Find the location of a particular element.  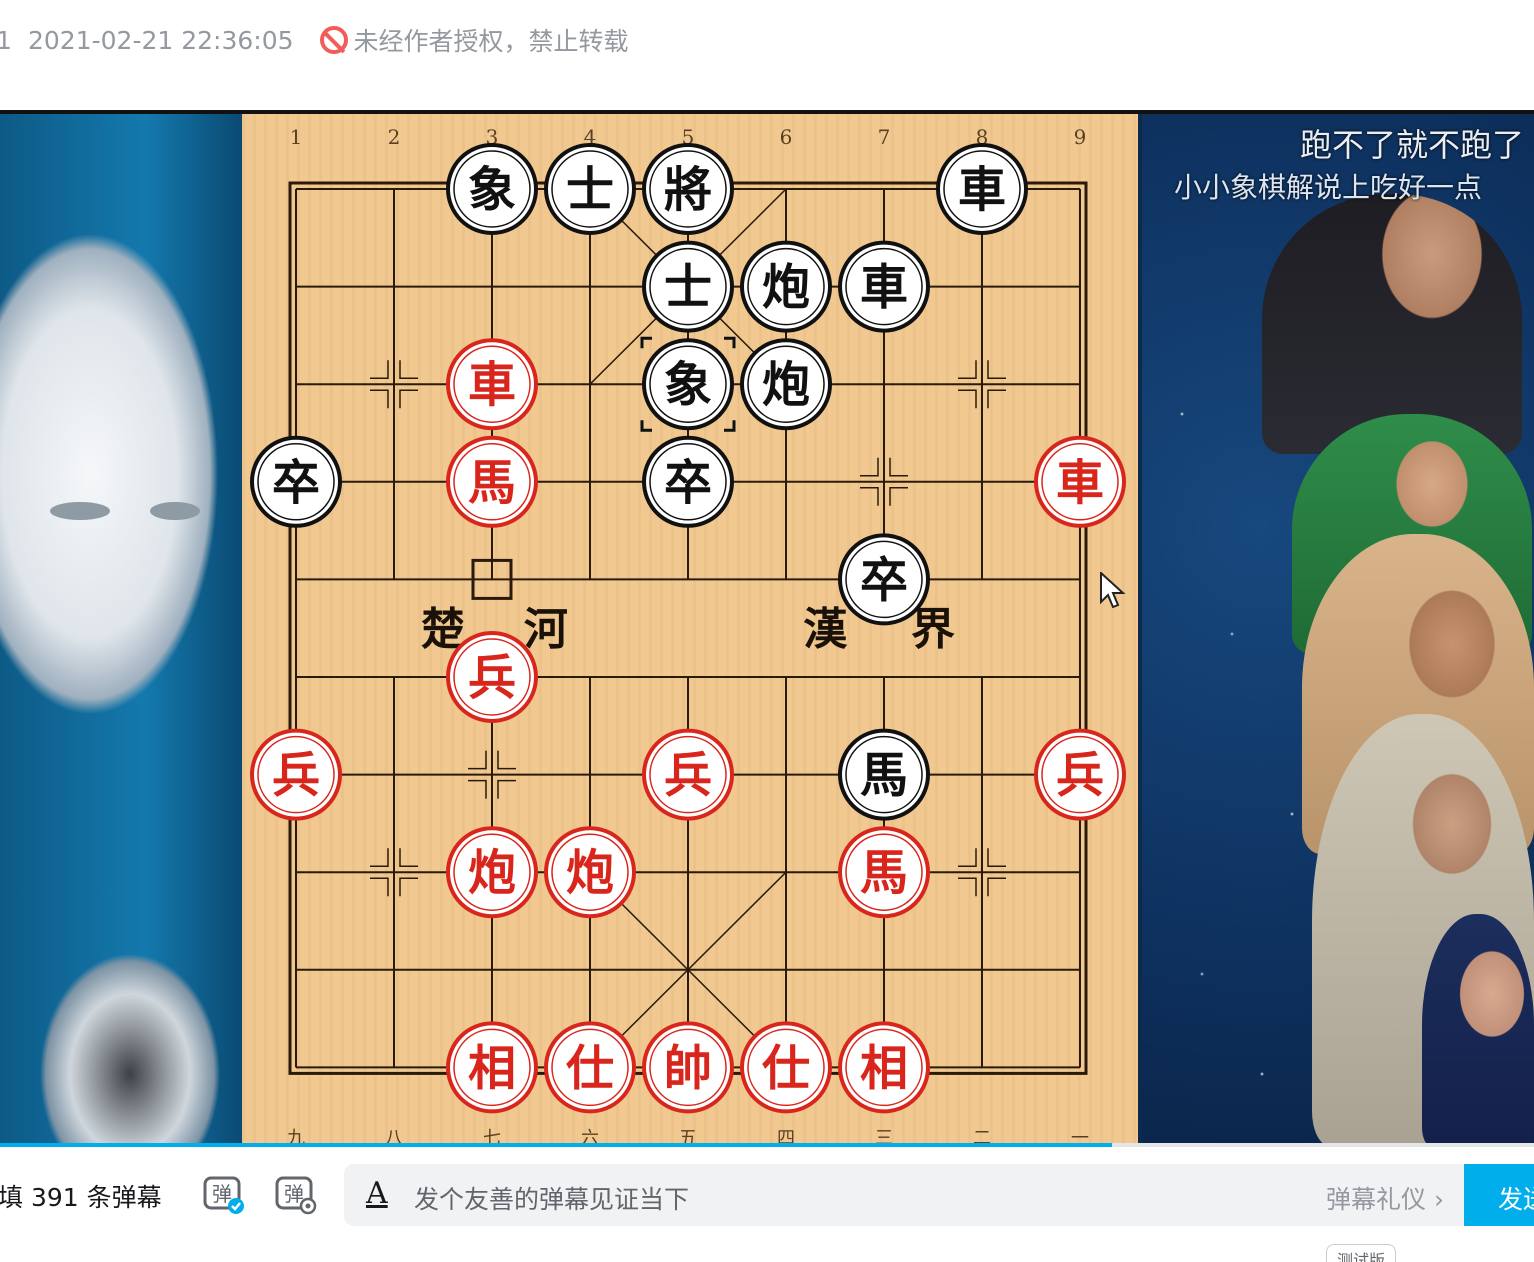

river-text: 漢 is located at coordinates (825, 629).